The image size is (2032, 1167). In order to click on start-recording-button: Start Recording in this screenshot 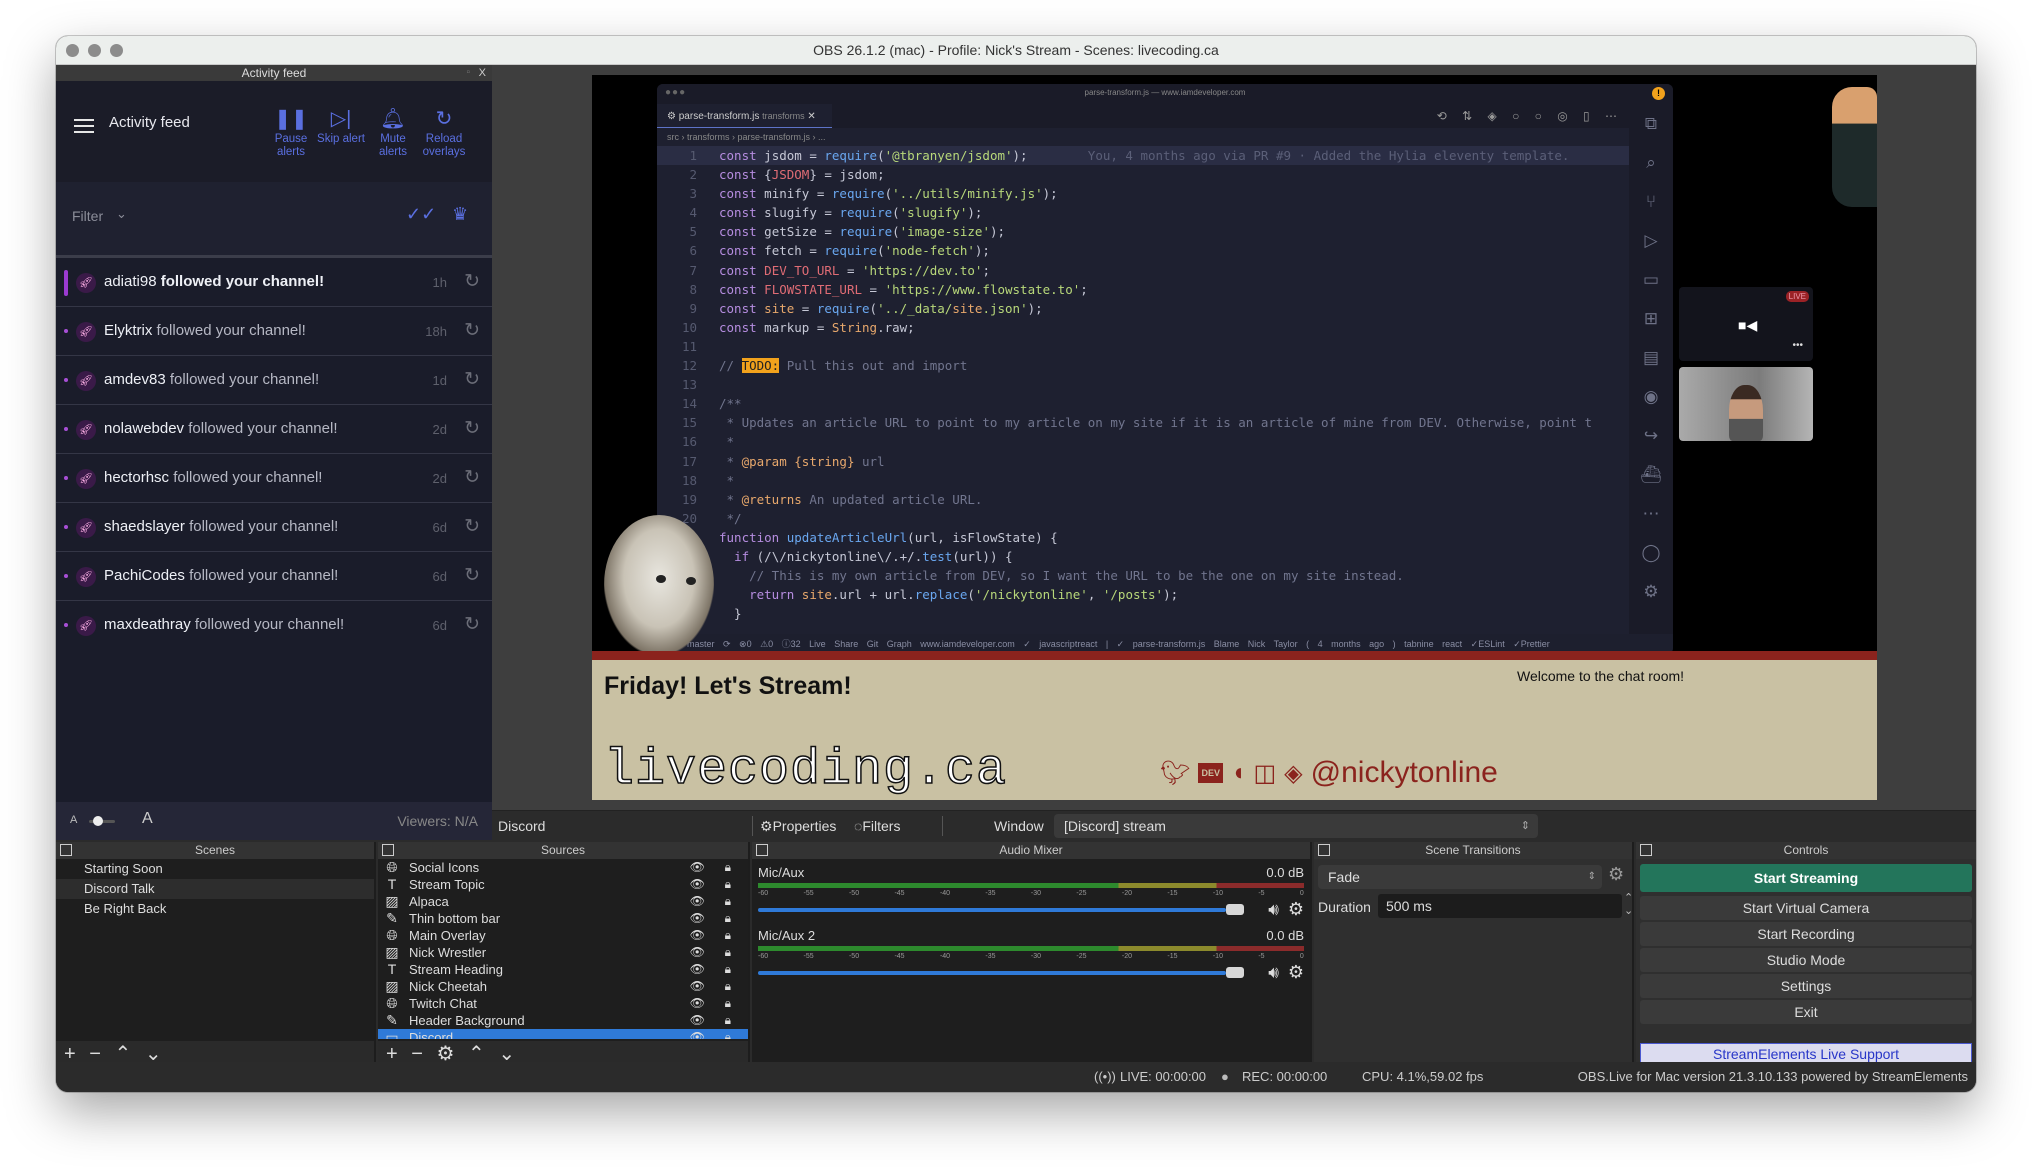, I will do `click(1806, 934)`.